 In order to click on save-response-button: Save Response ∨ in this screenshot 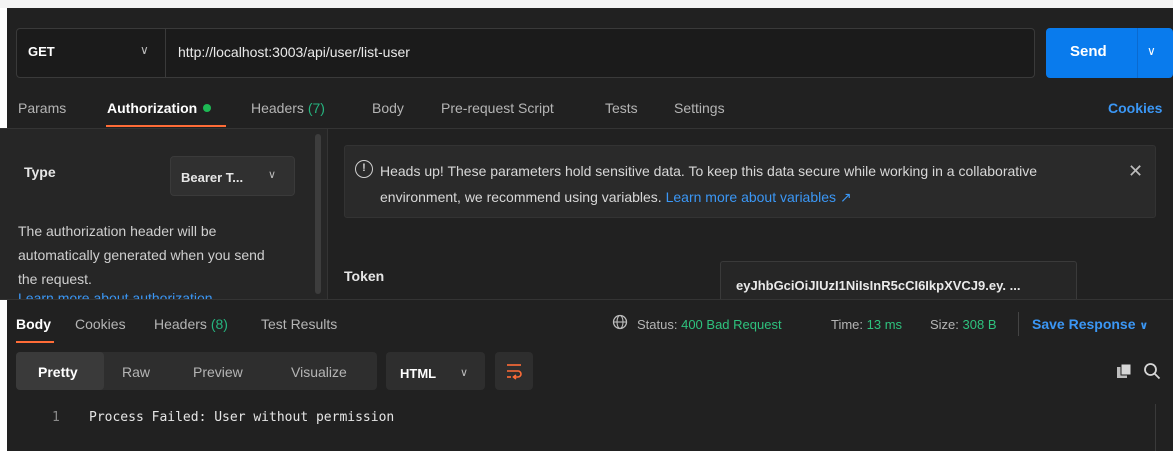, I will do `click(1090, 324)`.